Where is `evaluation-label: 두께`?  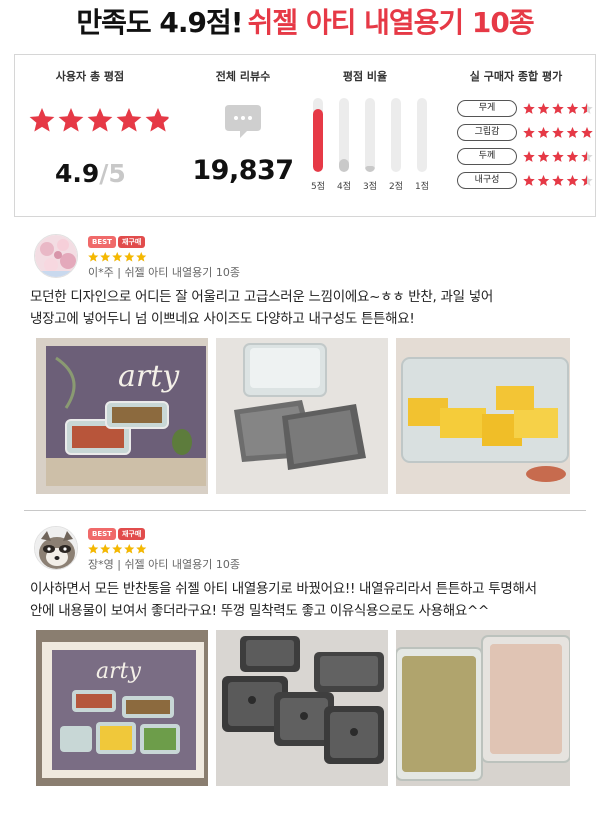 evaluation-label: 두께 is located at coordinates (487, 156).